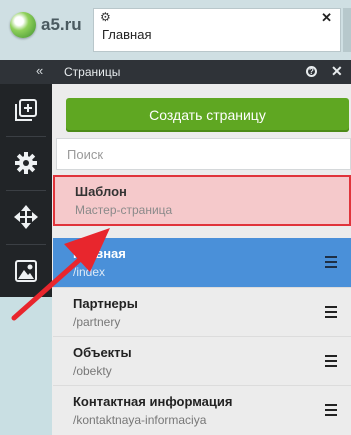 The image size is (351, 435). Describe the element at coordinates (99, 253) in the screenshot. I see `page-name: Главная` at that location.